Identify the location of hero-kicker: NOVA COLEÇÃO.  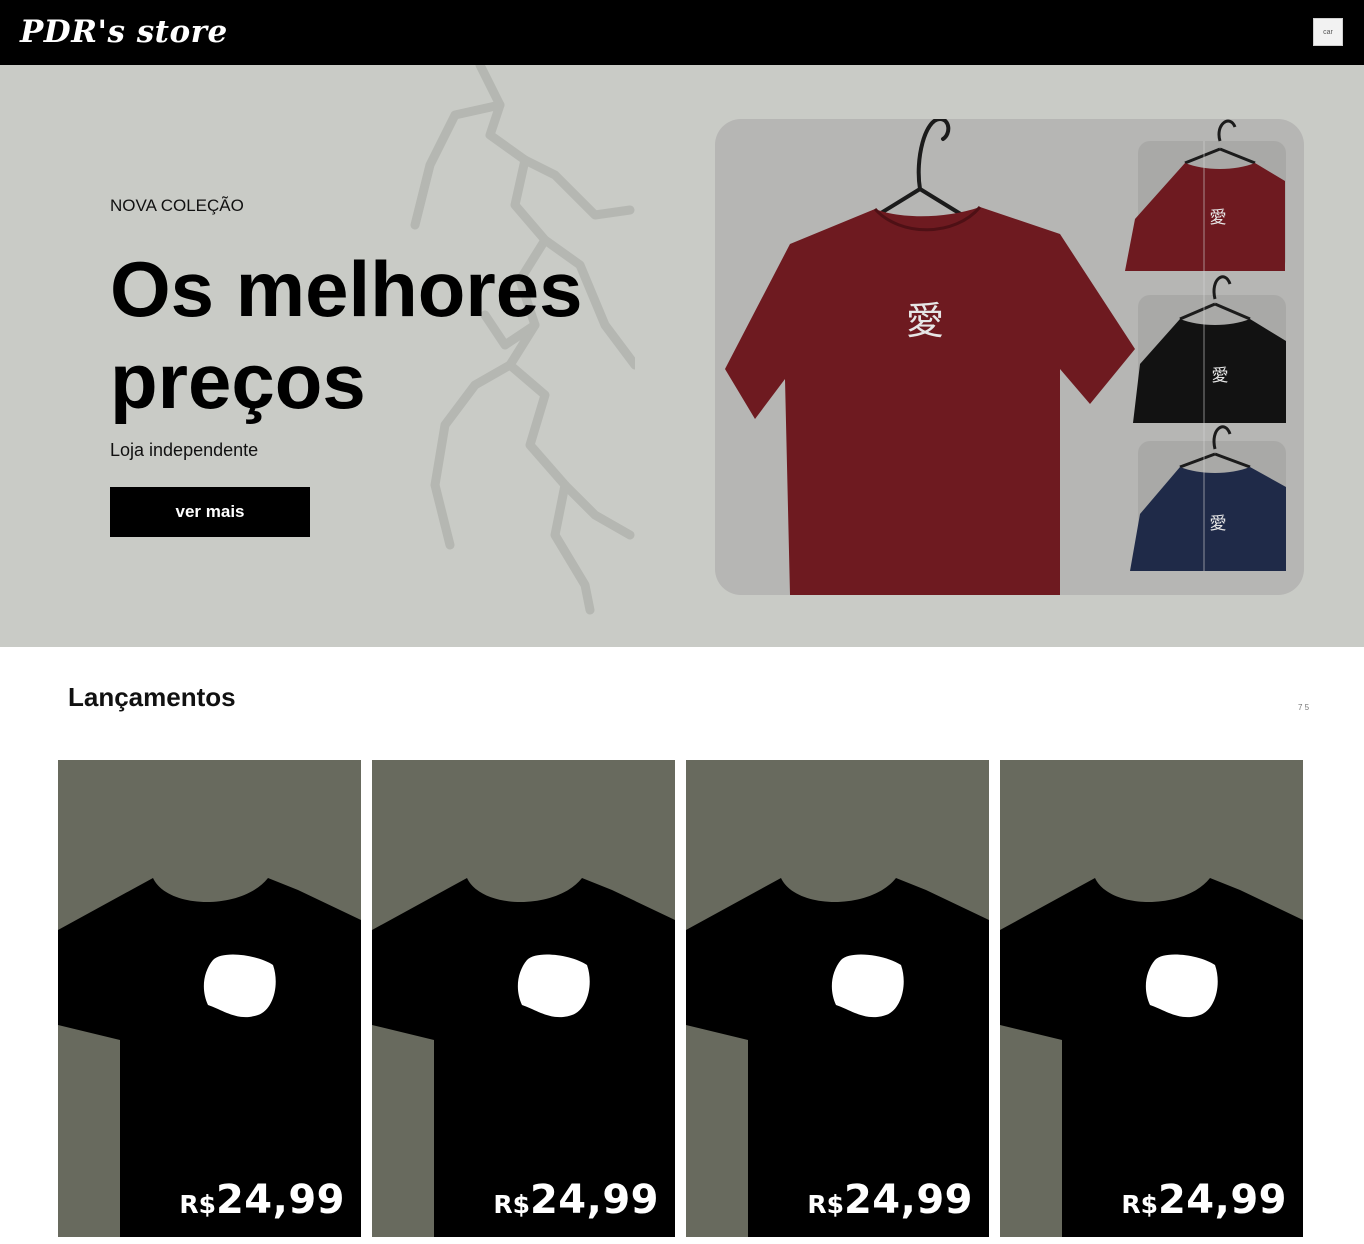
(177, 205).